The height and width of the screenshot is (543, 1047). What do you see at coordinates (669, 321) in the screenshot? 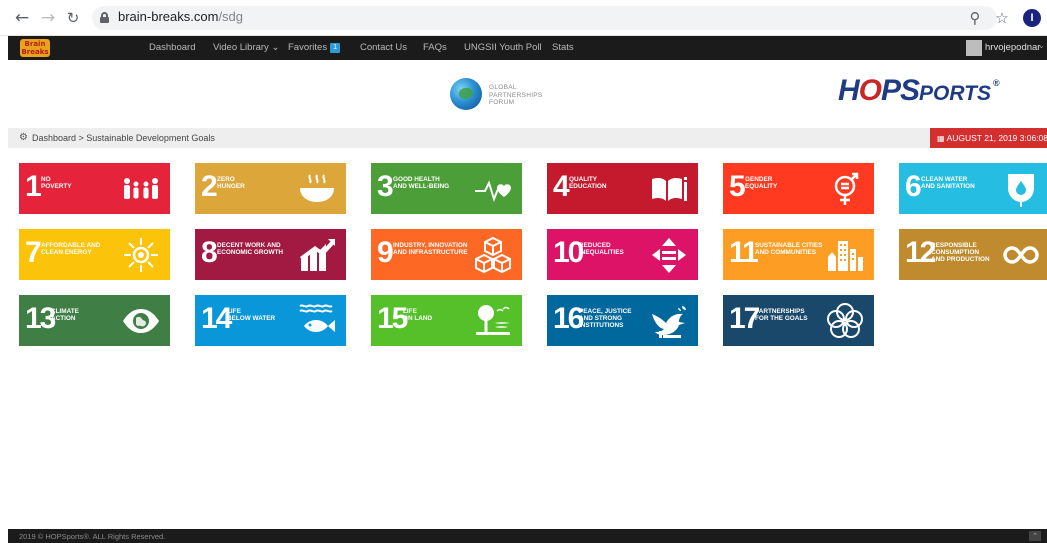
I see `dove-icon` at bounding box center [669, 321].